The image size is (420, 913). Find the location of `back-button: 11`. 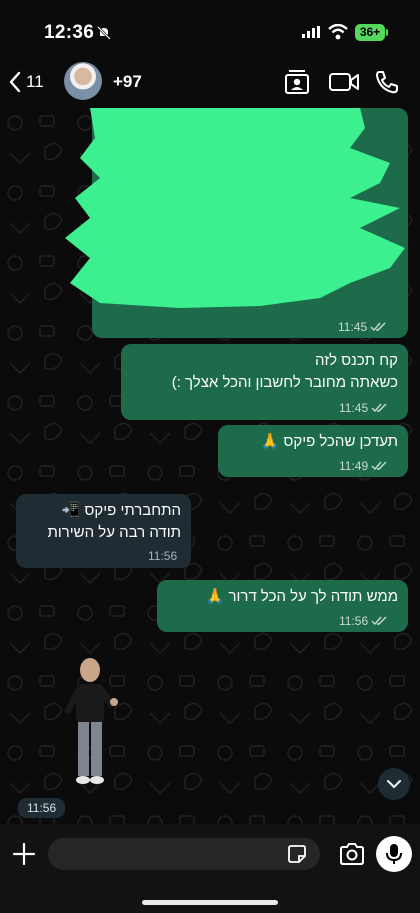

back-button: 11 is located at coordinates (31, 82).